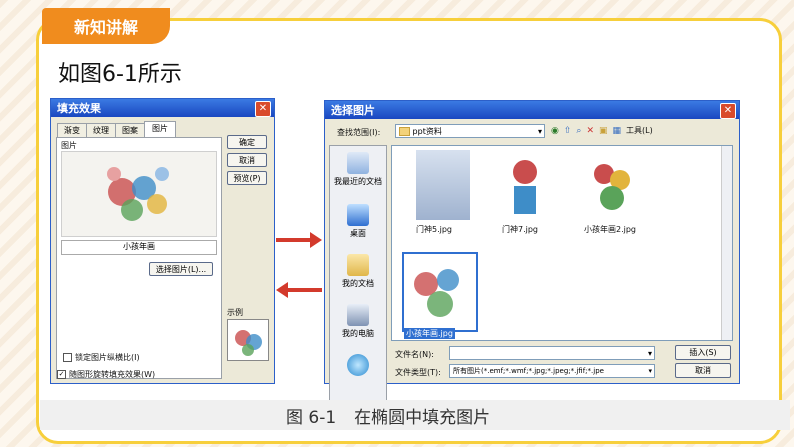 The height and width of the screenshot is (447, 794). I want to click on caption-text: 在椭圆中填充图片, so click(422, 417).